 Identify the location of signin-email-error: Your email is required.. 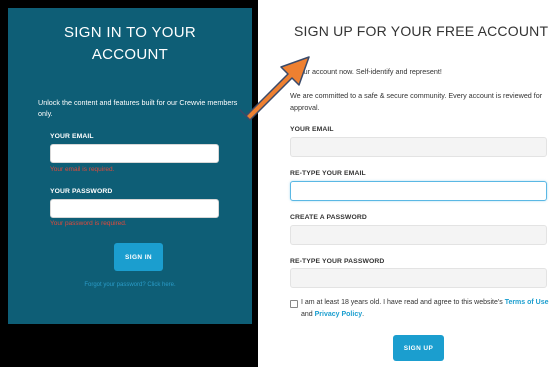
(82, 169).